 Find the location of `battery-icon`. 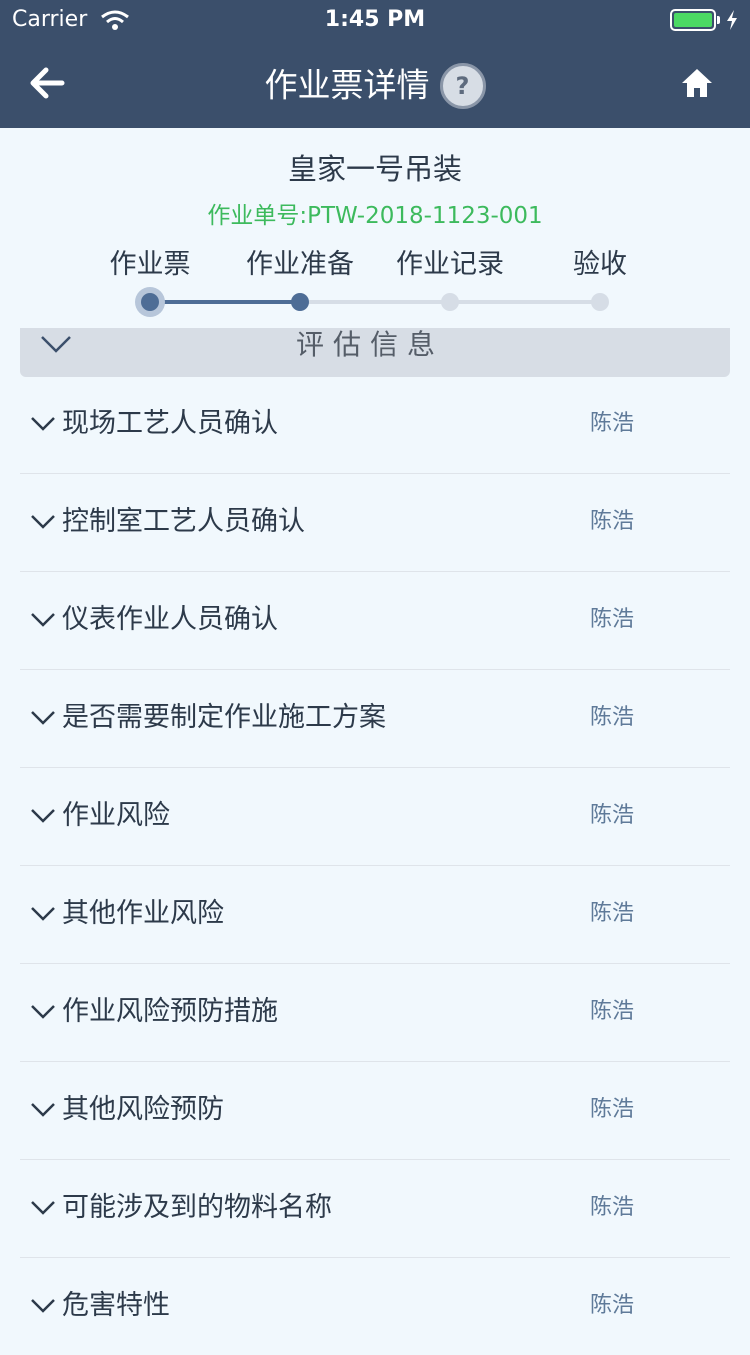

battery-icon is located at coordinates (693, 20).